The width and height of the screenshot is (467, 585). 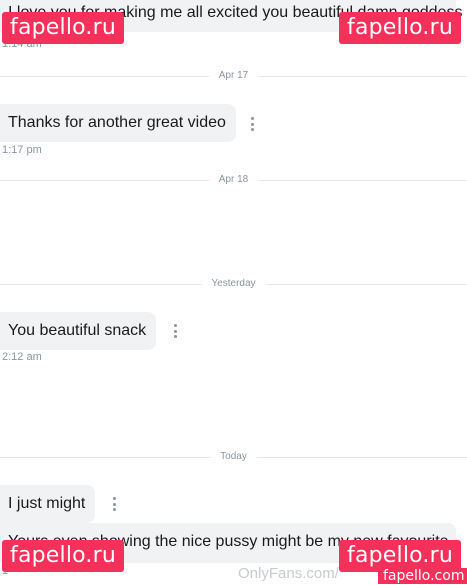 I want to click on date-divider: Yesterday, so click(x=233, y=284).